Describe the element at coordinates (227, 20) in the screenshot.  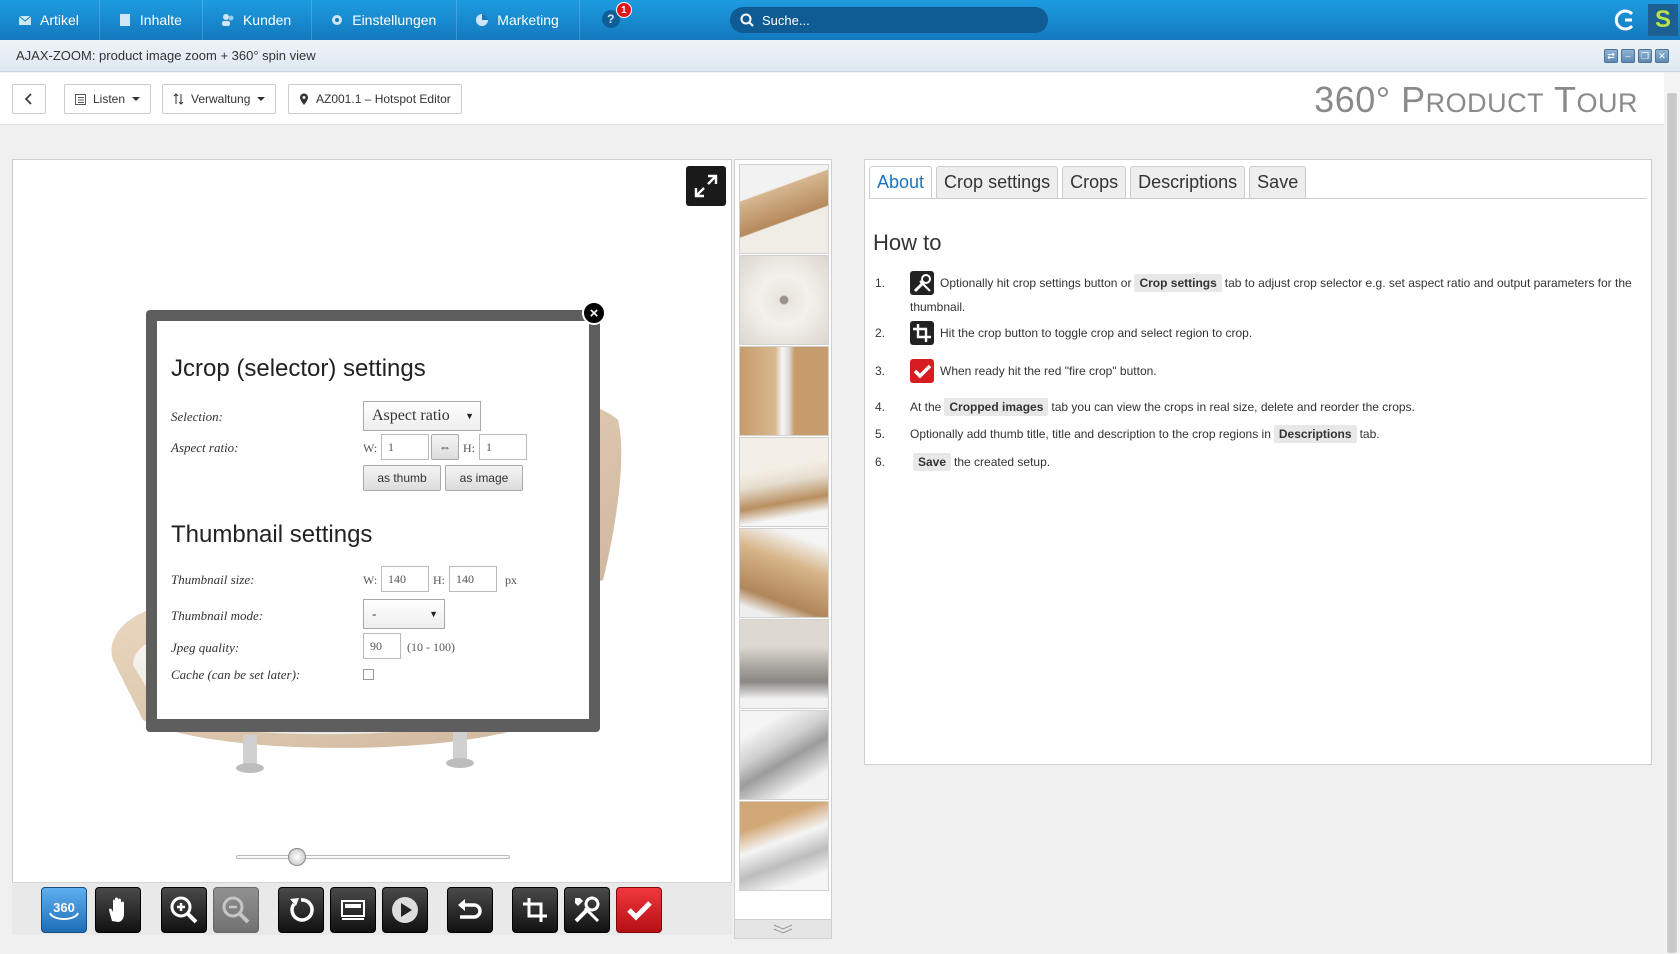
I see `users-icon` at that location.